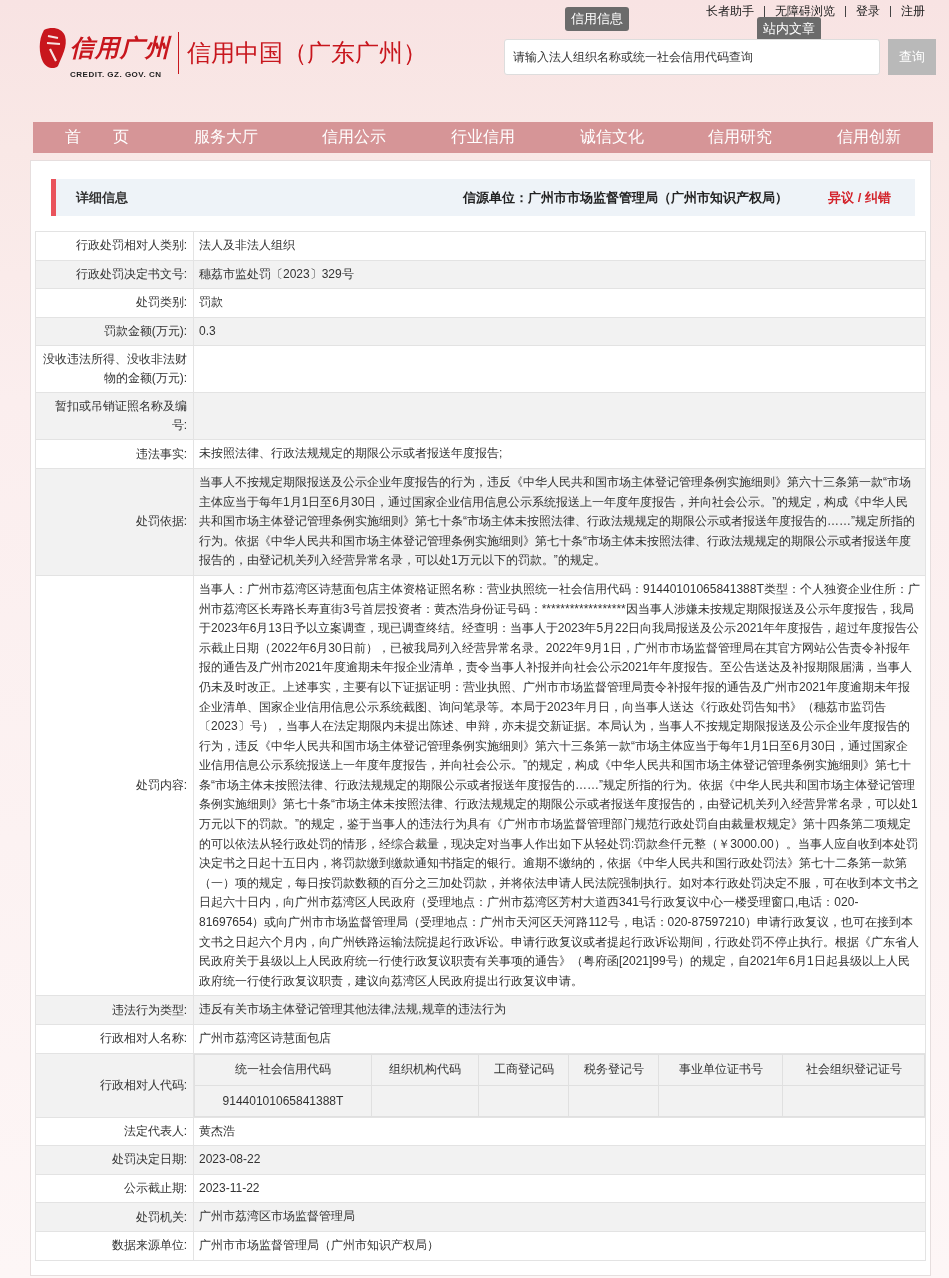  I want to click on field-value: 黄杰浩, so click(559, 1131).